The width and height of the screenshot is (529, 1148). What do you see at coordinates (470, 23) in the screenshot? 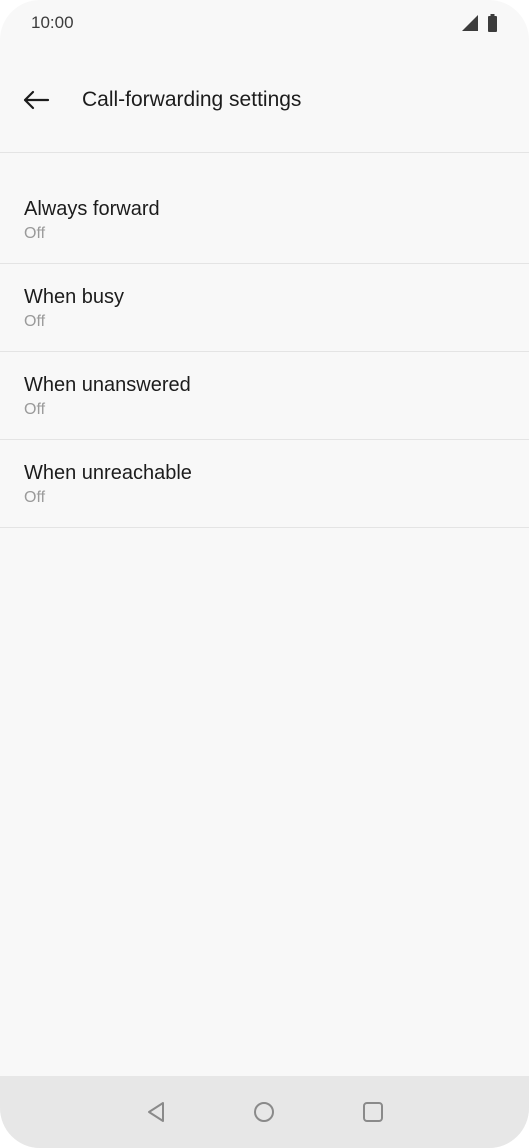
I see `signal-icon` at bounding box center [470, 23].